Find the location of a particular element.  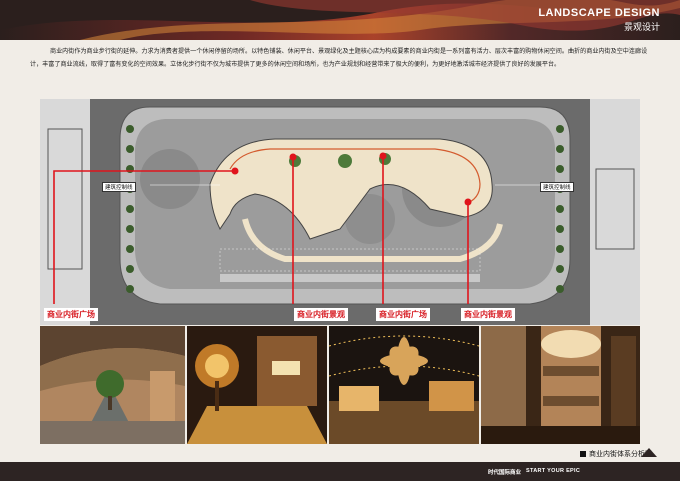

square-bullet-icon is located at coordinates (583, 454).